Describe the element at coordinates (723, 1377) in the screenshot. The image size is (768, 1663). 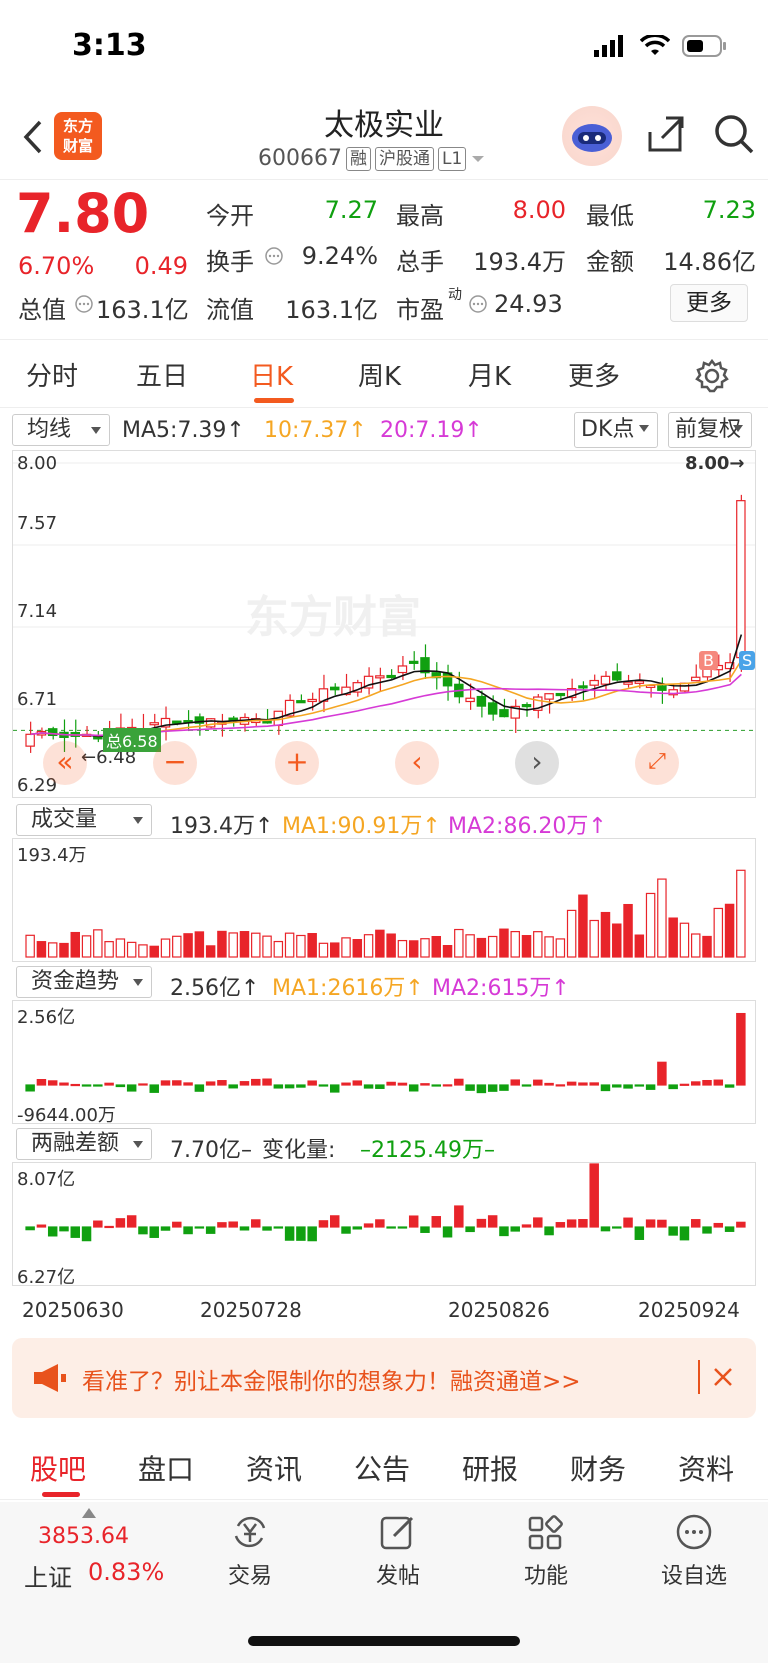
I see `close-icon` at that location.